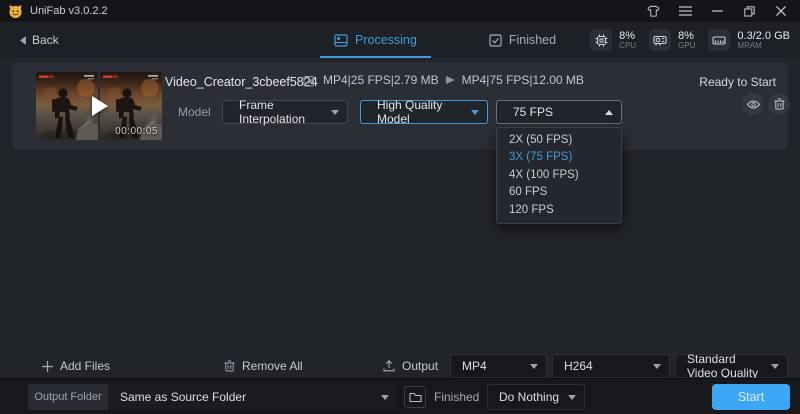  I want to click on back-button: Back, so click(39, 40).